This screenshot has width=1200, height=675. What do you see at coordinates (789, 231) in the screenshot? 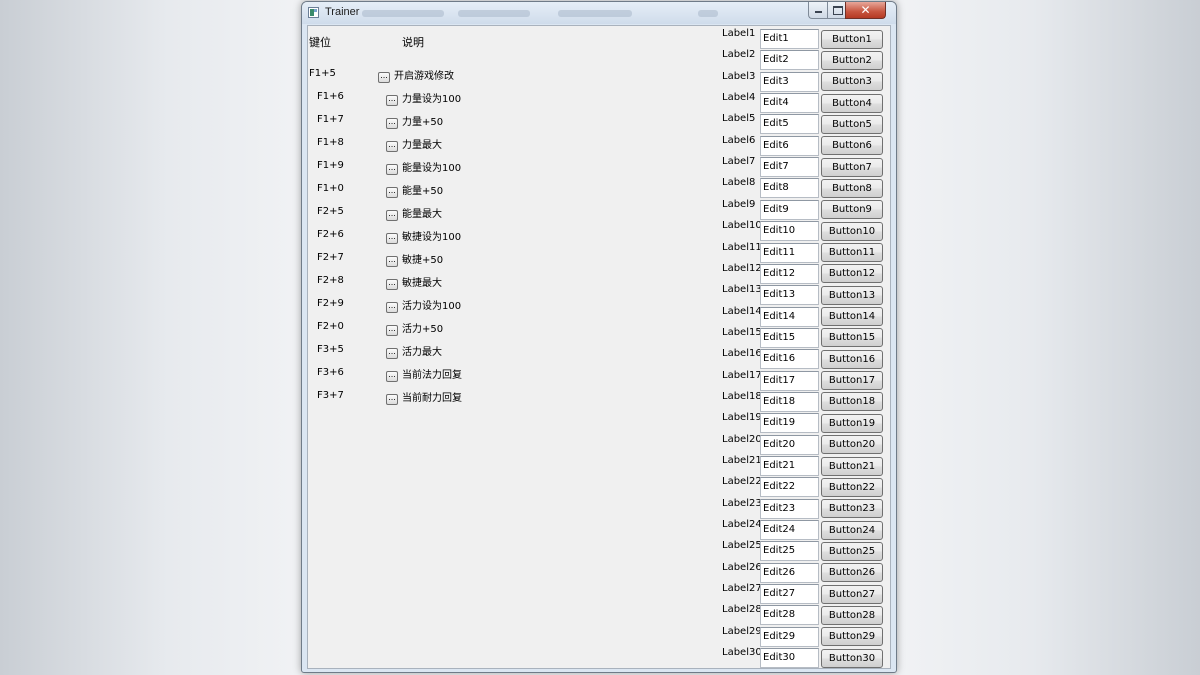
I see `control-edit-field: Edit10` at bounding box center [789, 231].